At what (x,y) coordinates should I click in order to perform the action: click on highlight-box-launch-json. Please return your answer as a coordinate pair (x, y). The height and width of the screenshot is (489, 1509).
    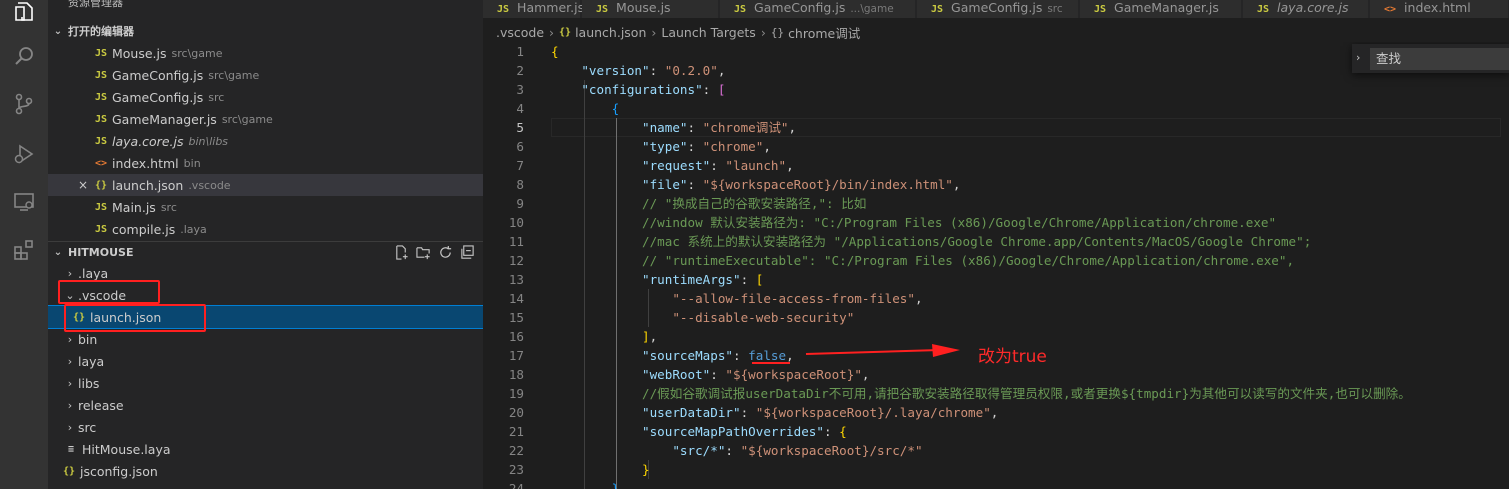
    Looking at the image, I should click on (135, 318).